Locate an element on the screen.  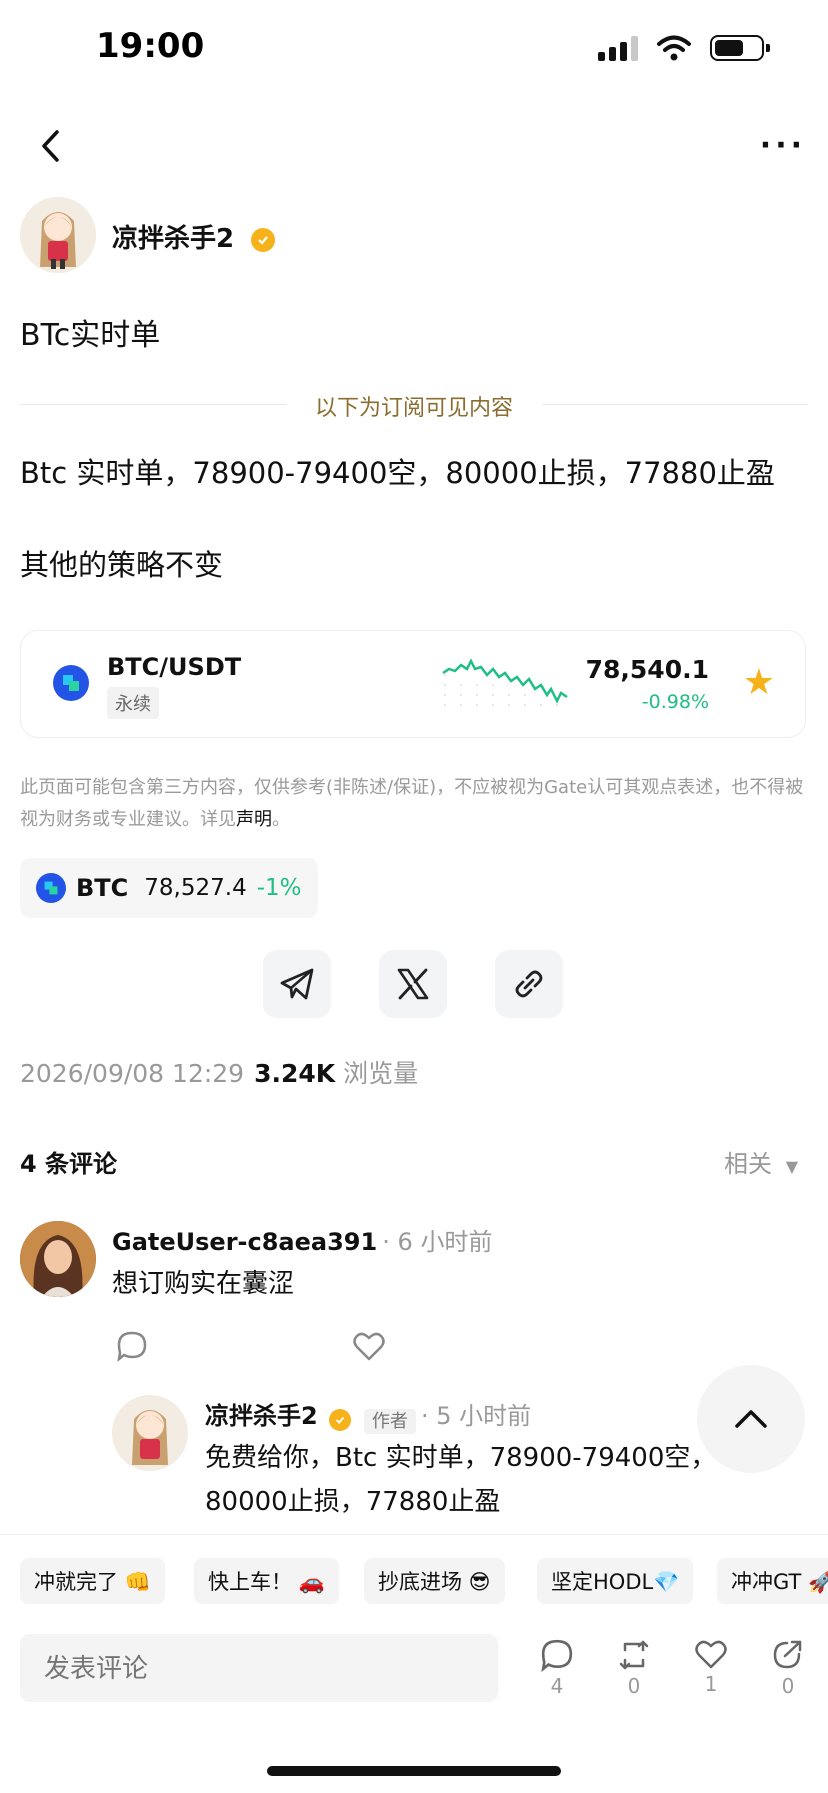
heart-icon is located at coordinates (711, 1654).